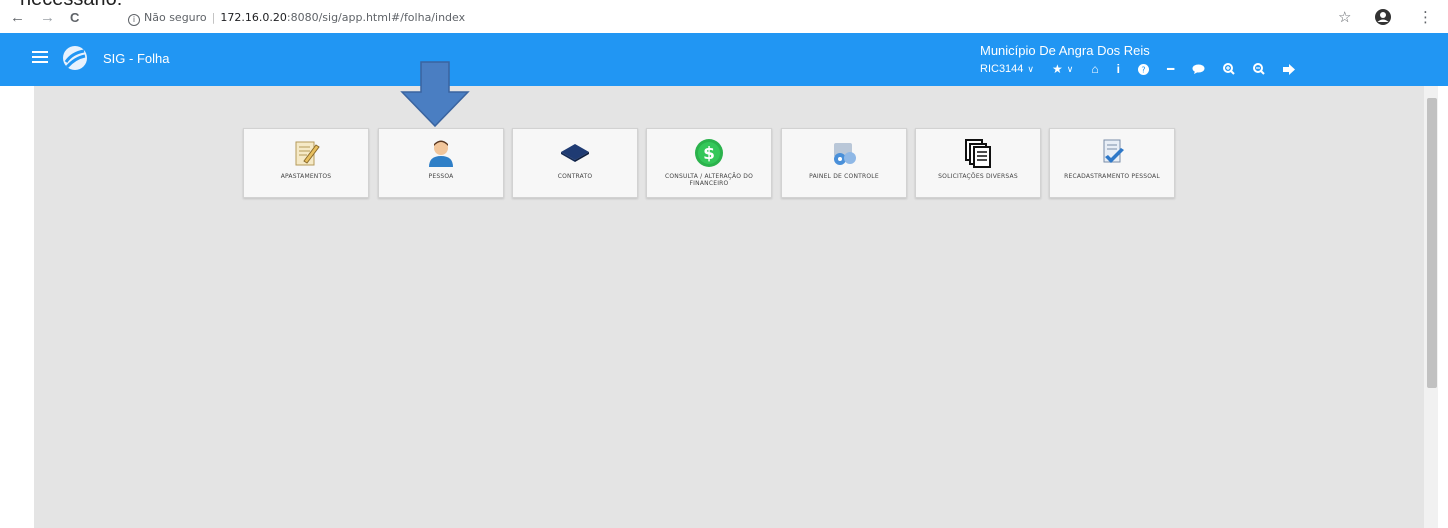 The width and height of the screenshot is (1448, 528). What do you see at coordinates (17, 18) in the screenshot?
I see `back-button: ←` at bounding box center [17, 18].